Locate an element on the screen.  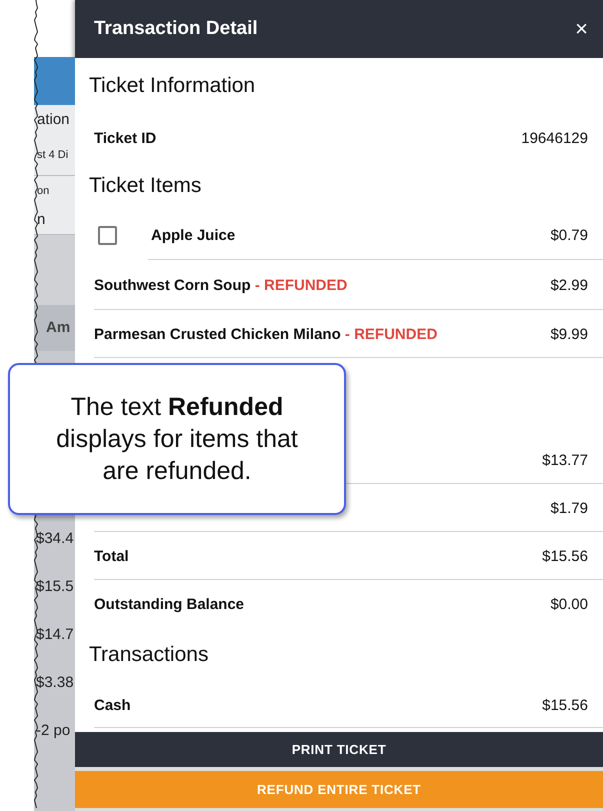
panel-title: Transaction Detail is located at coordinates (176, 29).